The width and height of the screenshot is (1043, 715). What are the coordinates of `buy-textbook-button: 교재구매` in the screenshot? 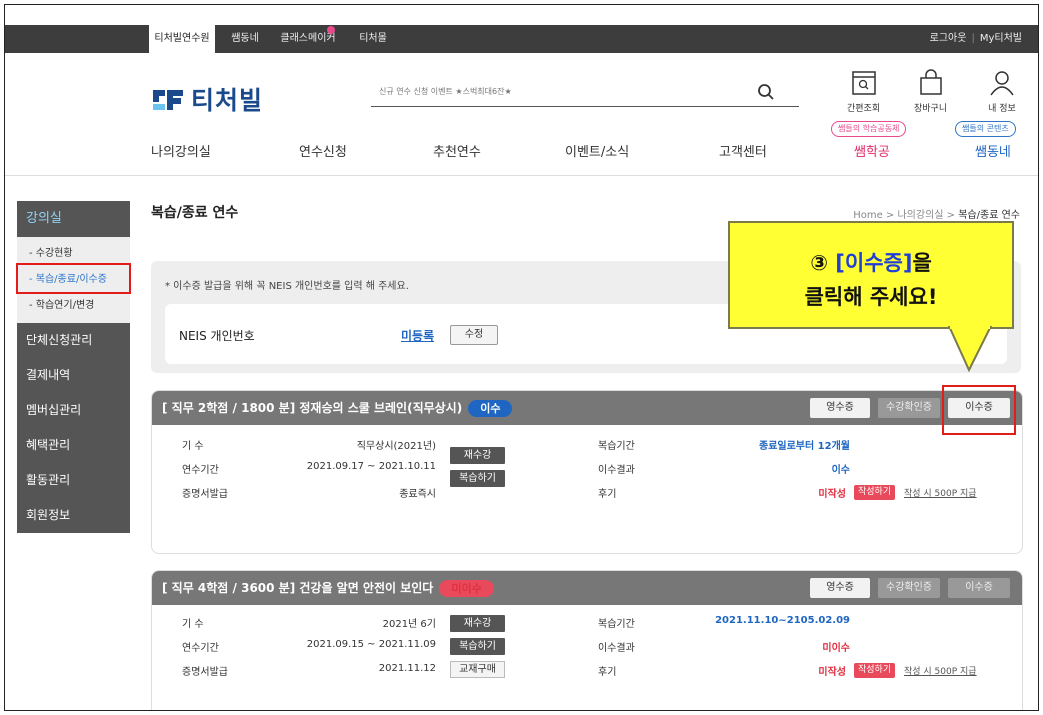 It's located at (477, 669).